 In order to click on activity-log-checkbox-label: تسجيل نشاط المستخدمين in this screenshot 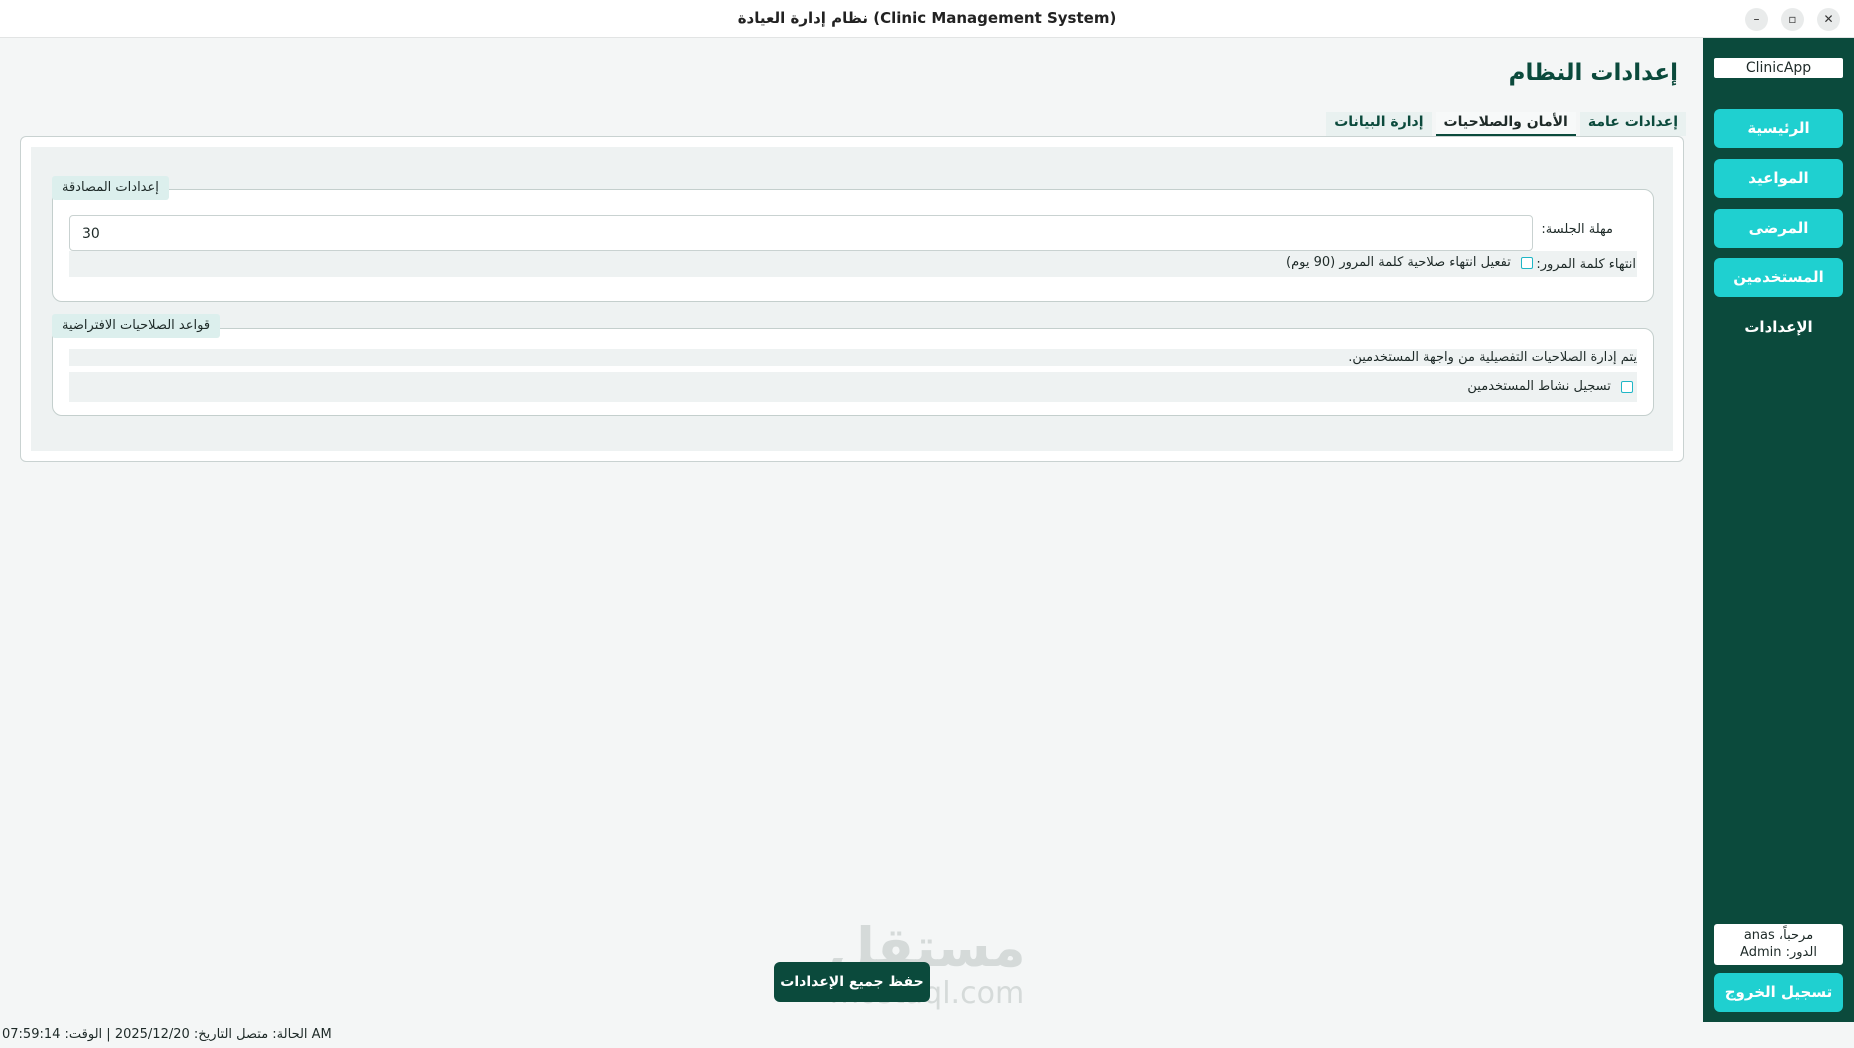, I will do `click(1538, 386)`.